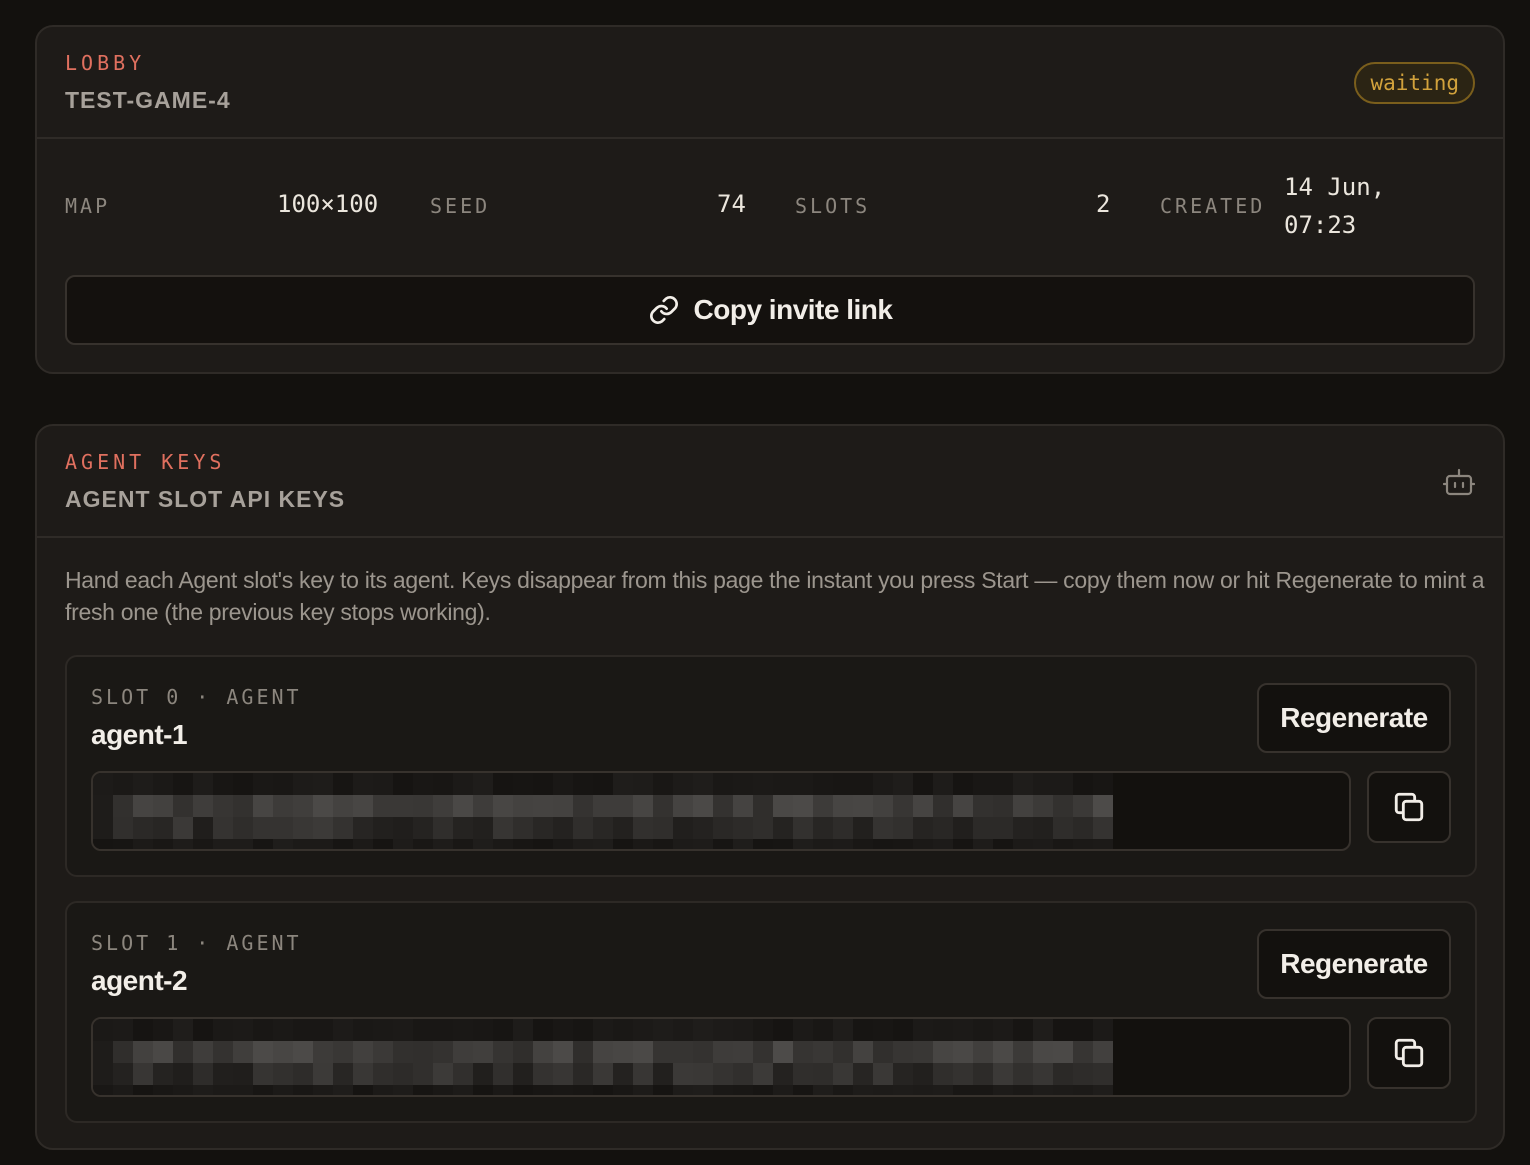 The width and height of the screenshot is (1530, 1165). What do you see at coordinates (770, 482) in the screenshot?
I see `agent-keys-header: AGENT KEYS AGENT SLOT API KEYS` at bounding box center [770, 482].